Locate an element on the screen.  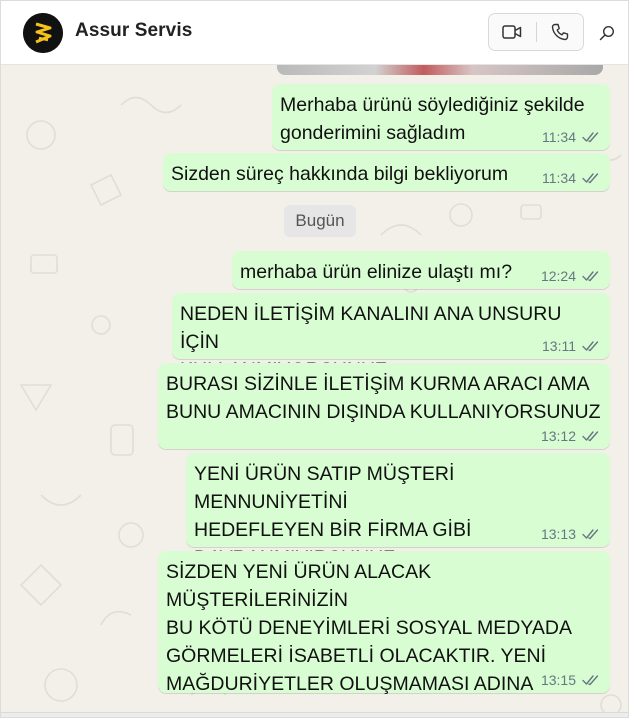
message-meta: 12:24 is located at coordinates (570, 276).